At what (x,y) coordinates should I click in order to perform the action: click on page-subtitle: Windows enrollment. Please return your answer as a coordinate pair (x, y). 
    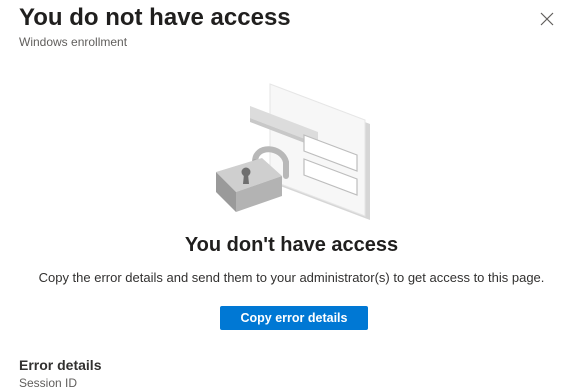
    Looking at the image, I should click on (73, 42).